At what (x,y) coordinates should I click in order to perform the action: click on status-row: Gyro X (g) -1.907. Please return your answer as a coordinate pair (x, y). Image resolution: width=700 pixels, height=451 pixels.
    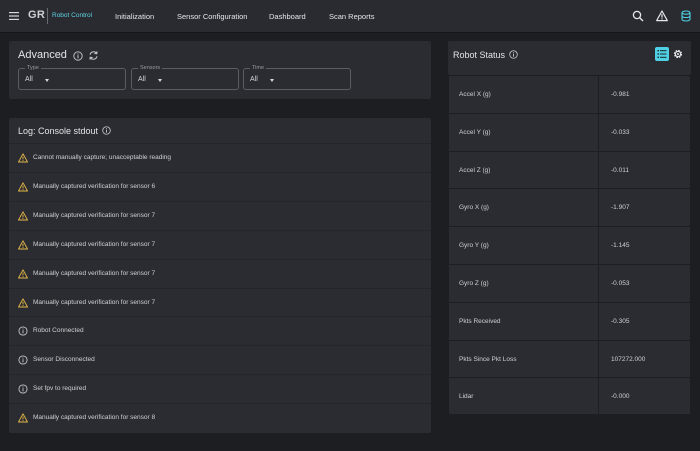
    Looking at the image, I should click on (569, 208).